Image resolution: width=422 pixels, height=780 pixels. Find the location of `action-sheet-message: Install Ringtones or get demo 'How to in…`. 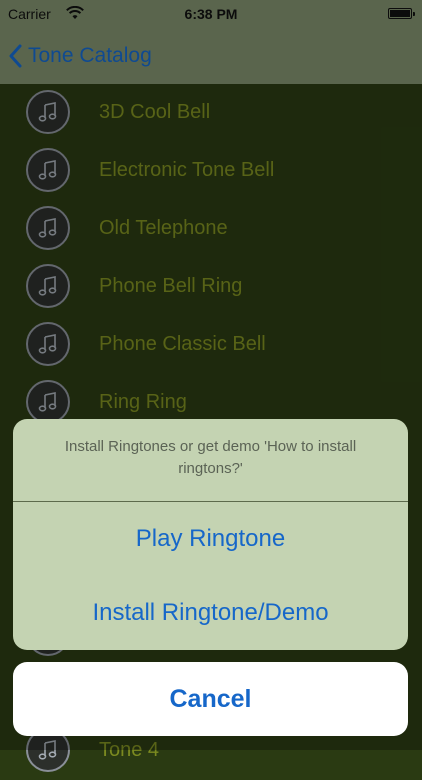

action-sheet-message: Install Ringtones or get demo 'How to in… is located at coordinates (210, 457).